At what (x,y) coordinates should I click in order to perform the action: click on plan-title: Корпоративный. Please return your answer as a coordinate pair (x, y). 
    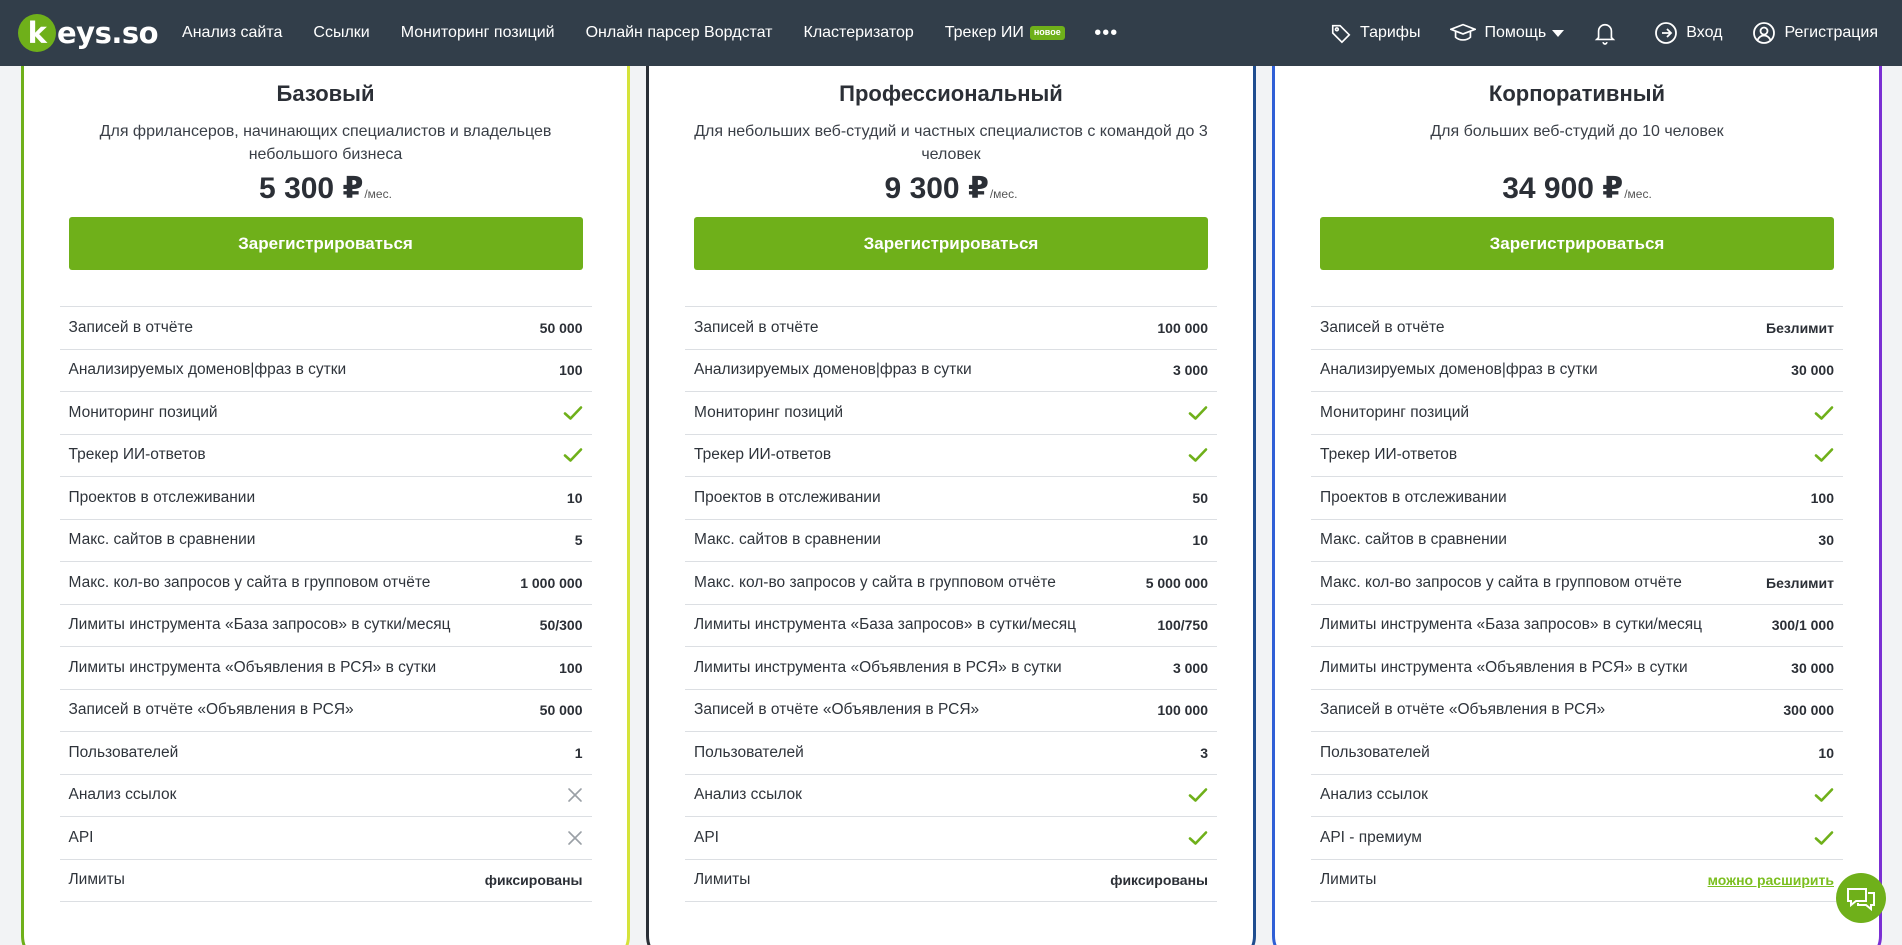
    Looking at the image, I should click on (1577, 93).